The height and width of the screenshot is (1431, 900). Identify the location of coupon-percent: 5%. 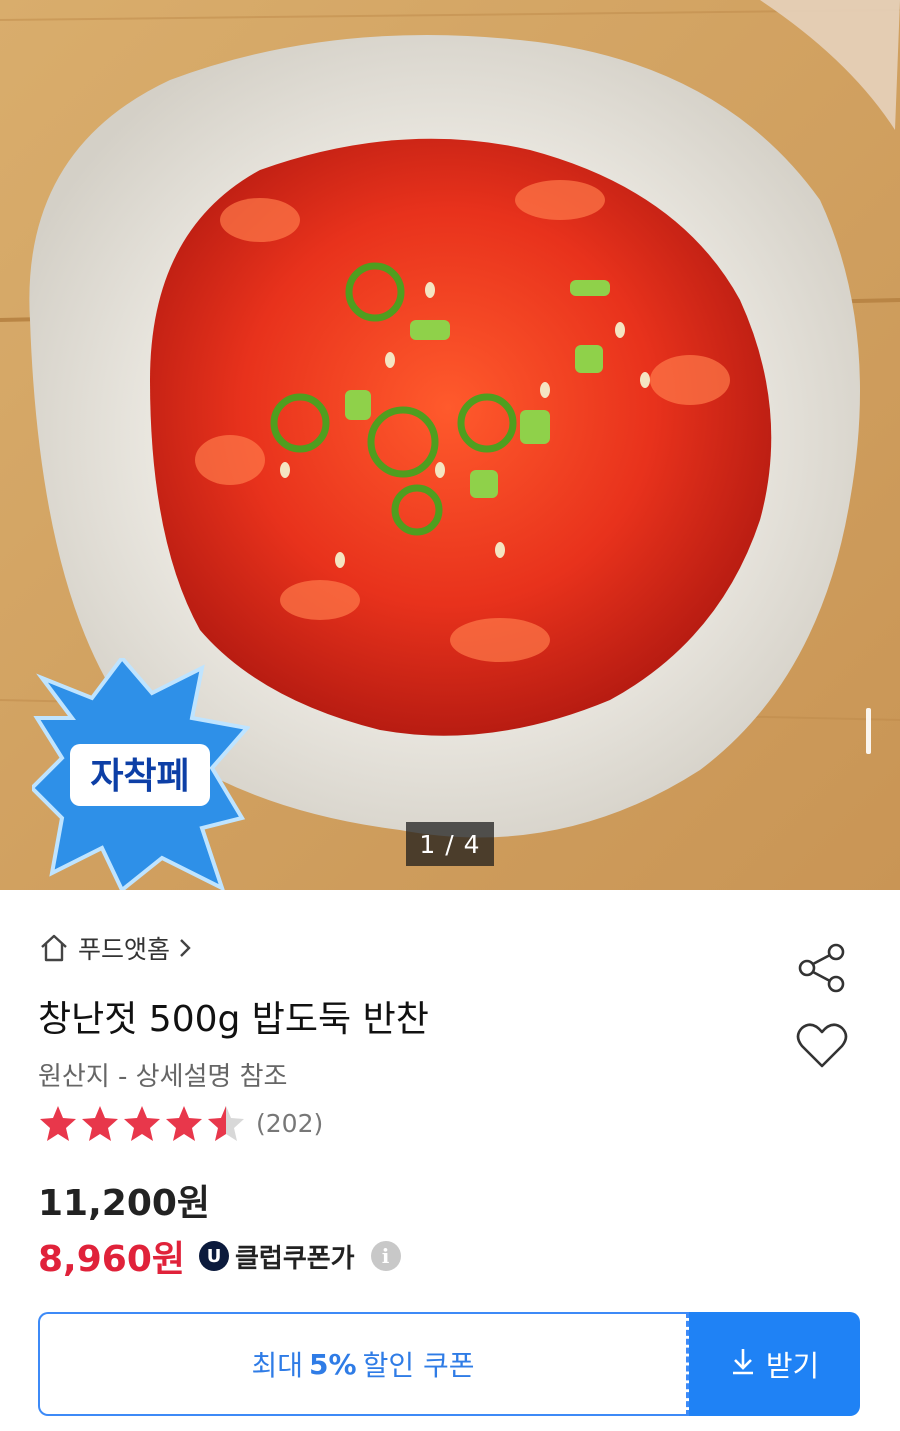
(333, 1364).